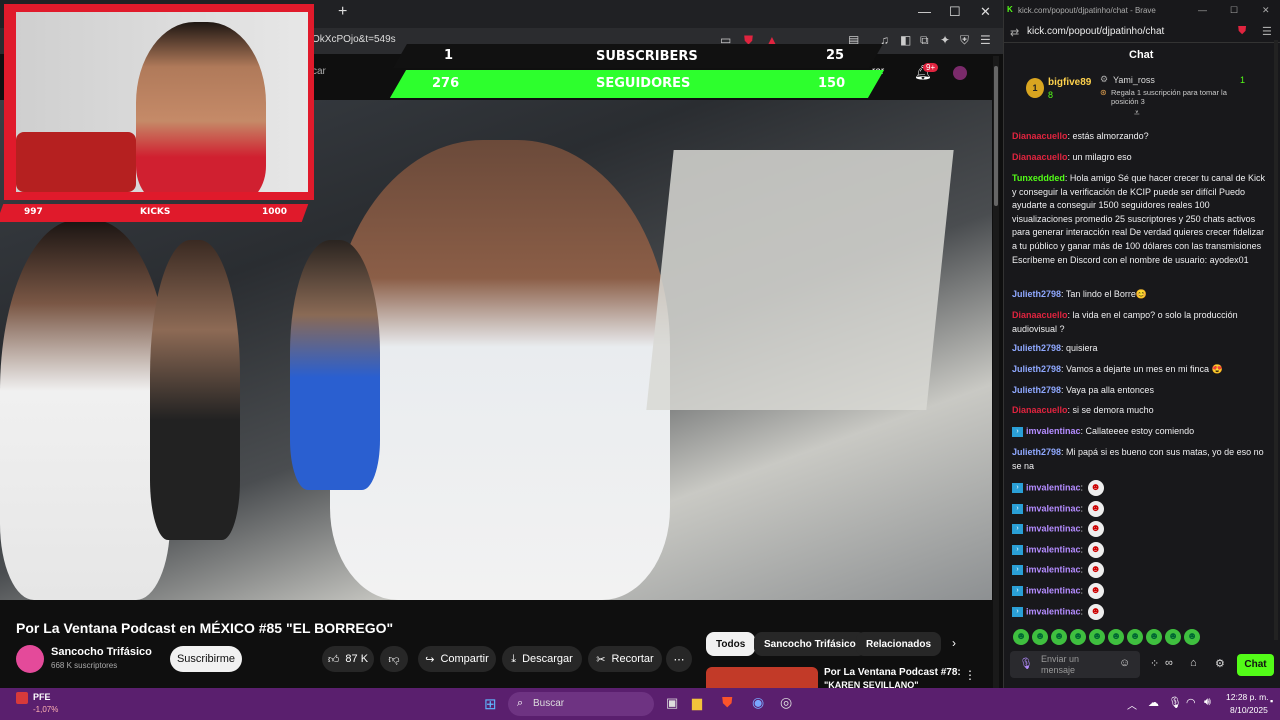  Describe the element at coordinates (1249, 710) in the screenshot. I see `clock-date: 8/10/2025` at that location.